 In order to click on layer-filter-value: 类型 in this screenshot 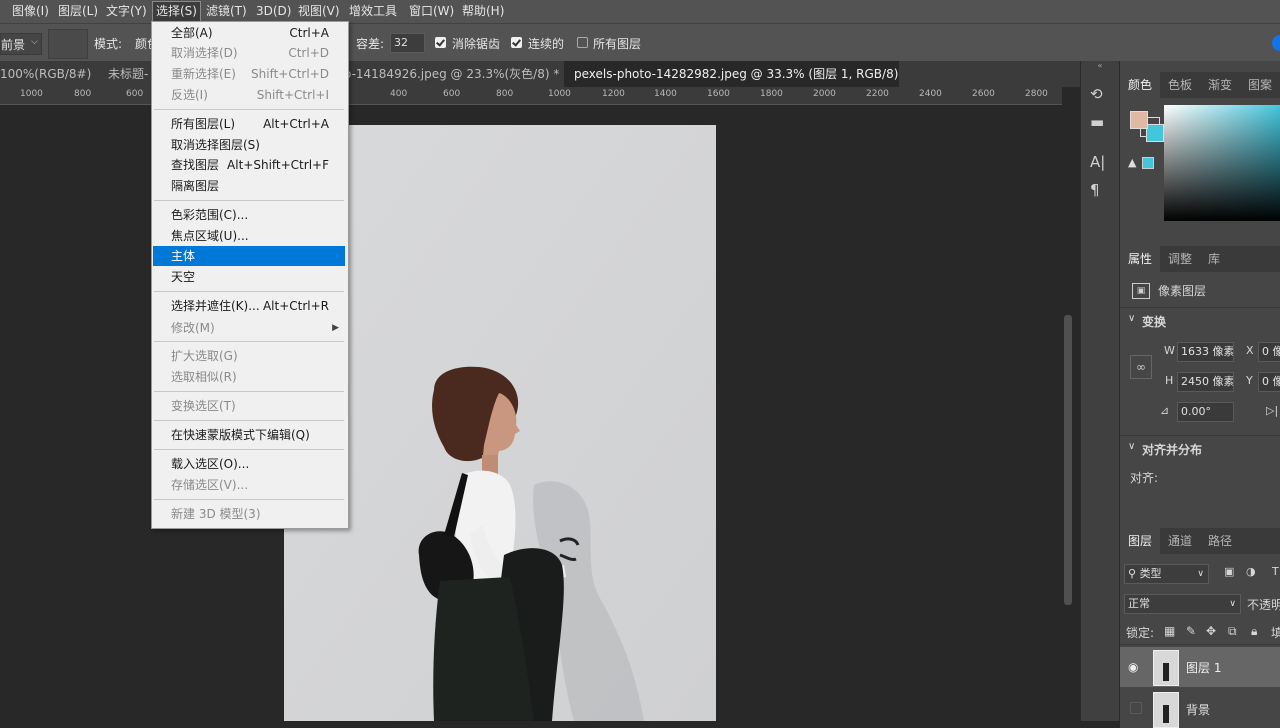, I will do `click(1150, 573)`.